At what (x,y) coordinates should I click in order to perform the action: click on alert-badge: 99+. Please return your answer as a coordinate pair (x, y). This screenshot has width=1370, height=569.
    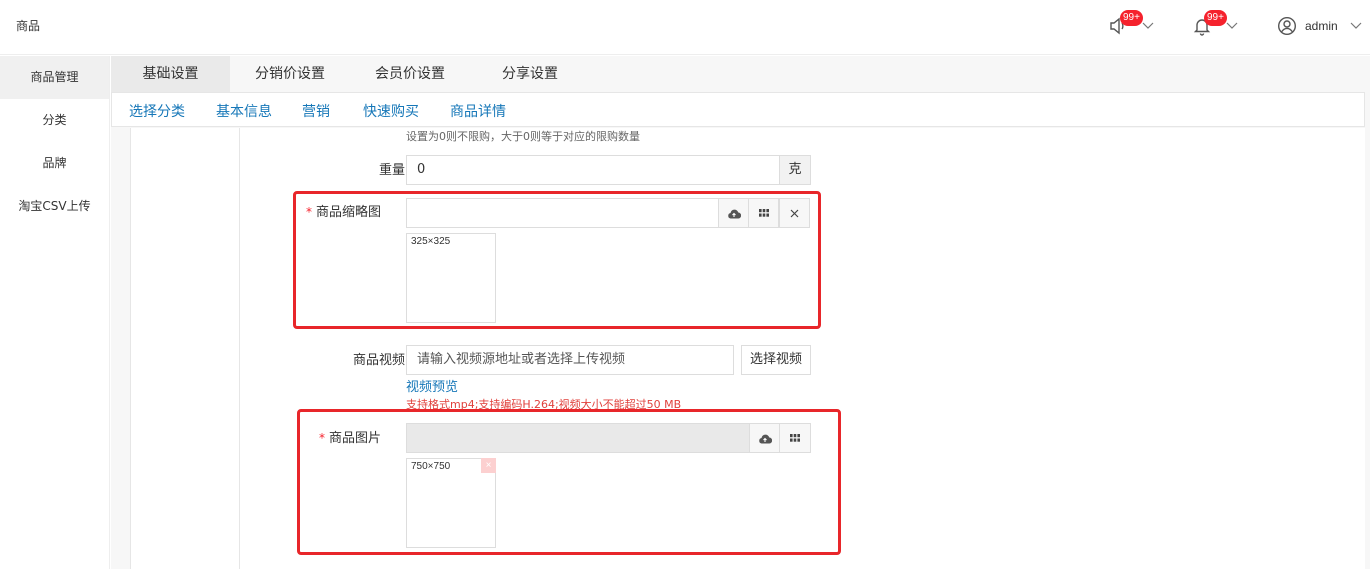
    Looking at the image, I should click on (1215, 18).